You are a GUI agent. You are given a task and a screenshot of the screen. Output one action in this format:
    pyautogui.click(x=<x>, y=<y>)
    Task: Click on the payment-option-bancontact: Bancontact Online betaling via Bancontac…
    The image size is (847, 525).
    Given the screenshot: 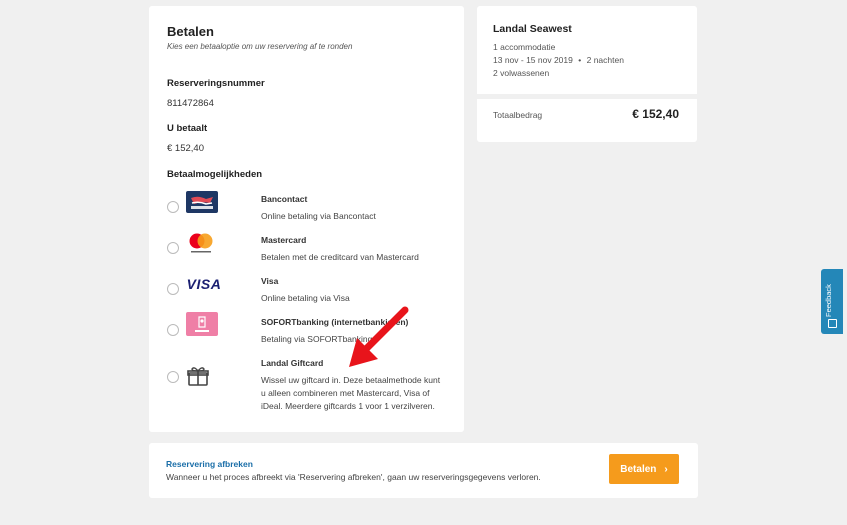 What is the action you would take?
    pyautogui.click(x=306, y=206)
    